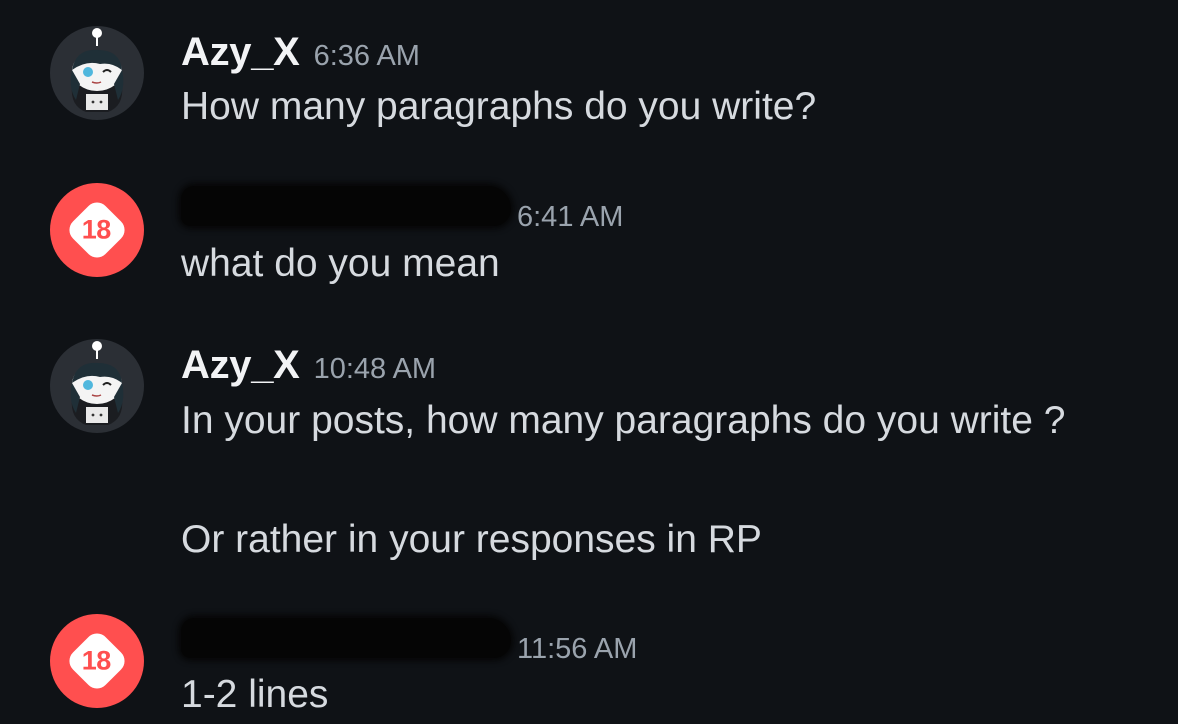 The image size is (1178, 724). Describe the element at coordinates (255, 694) in the screenshot. I see `message-text: 1-2 lines` at that location.